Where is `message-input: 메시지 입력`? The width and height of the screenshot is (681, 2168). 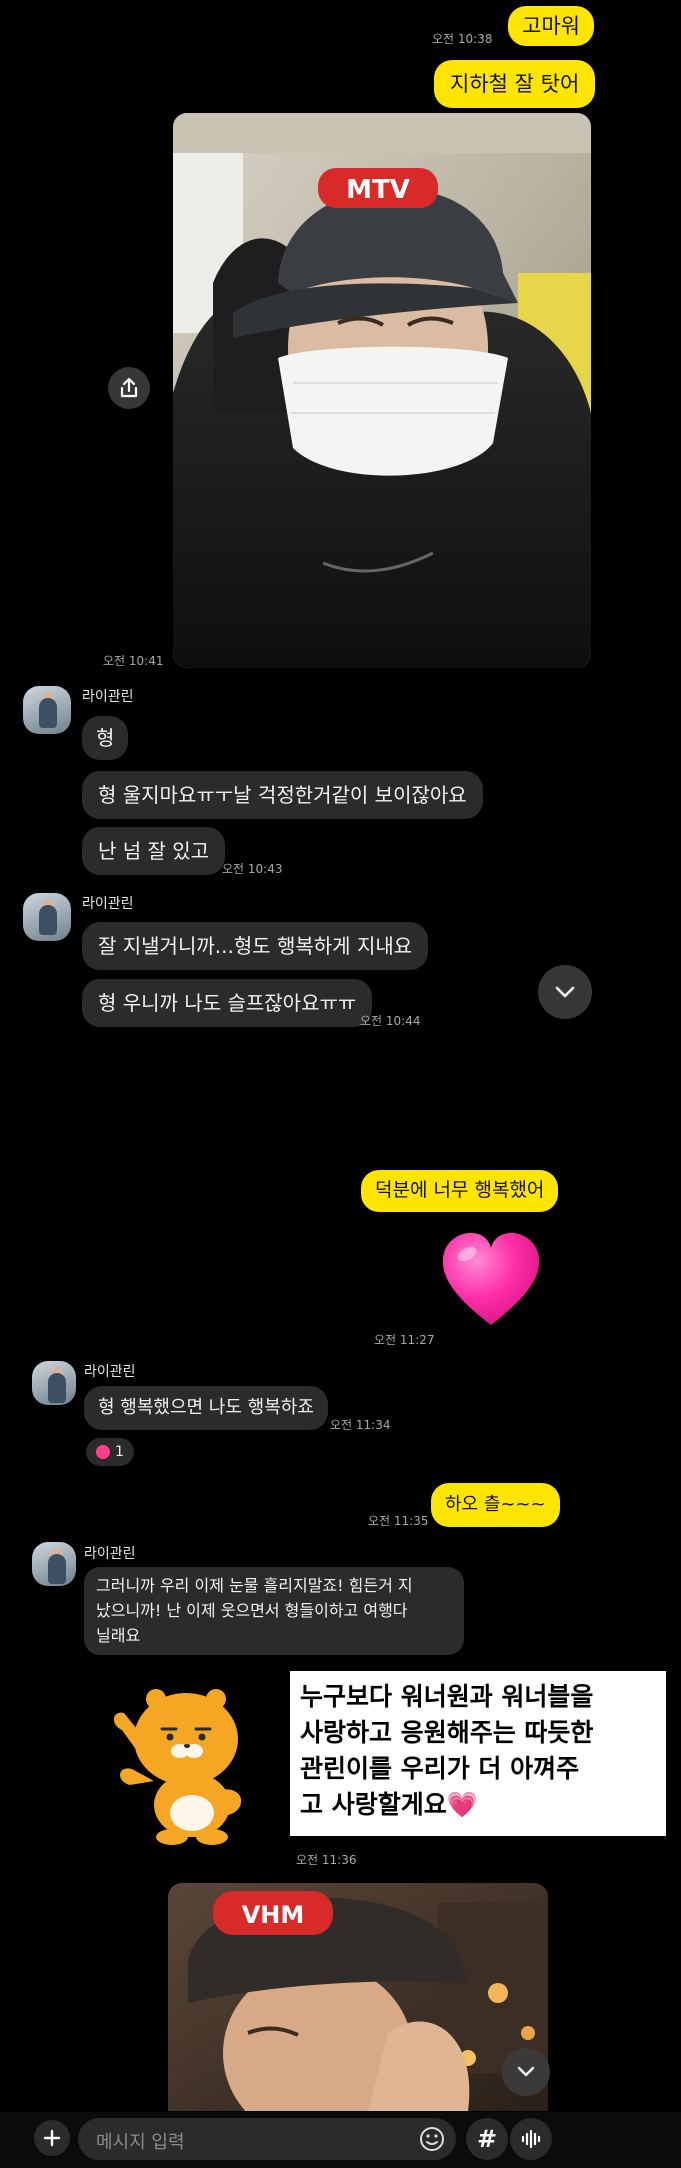 message-input: 메시지 입력 is located at coordinates (267, 2139).